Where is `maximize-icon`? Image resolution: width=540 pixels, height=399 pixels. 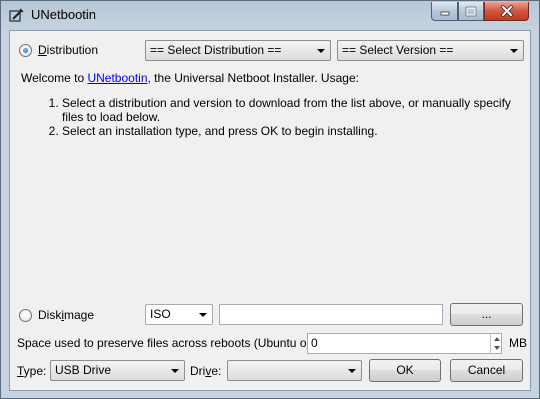 maximize-icon is located at coordinates (471, 11).